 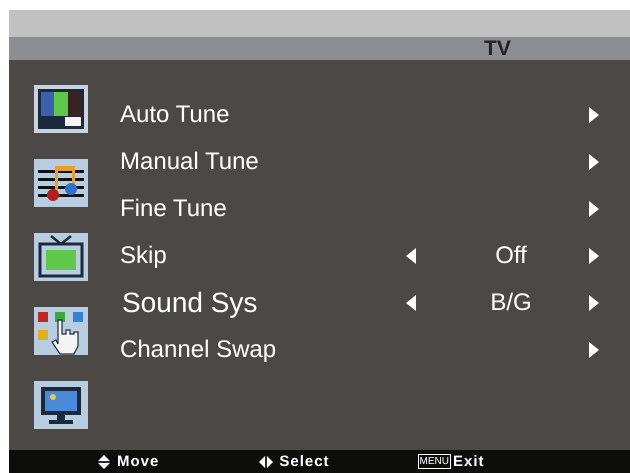 I want to click on left-right-arrow-icon, so click(x=266, y=461).